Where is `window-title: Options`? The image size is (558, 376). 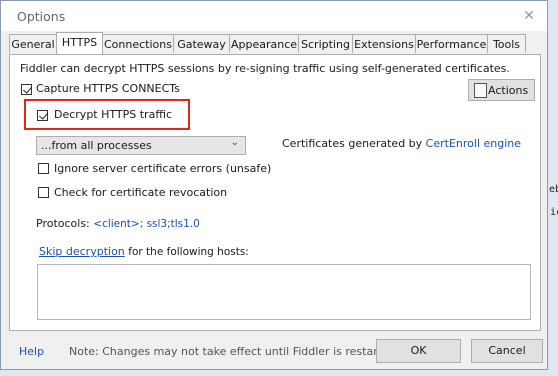 window-title: Options is located at coordinates (41, 16).